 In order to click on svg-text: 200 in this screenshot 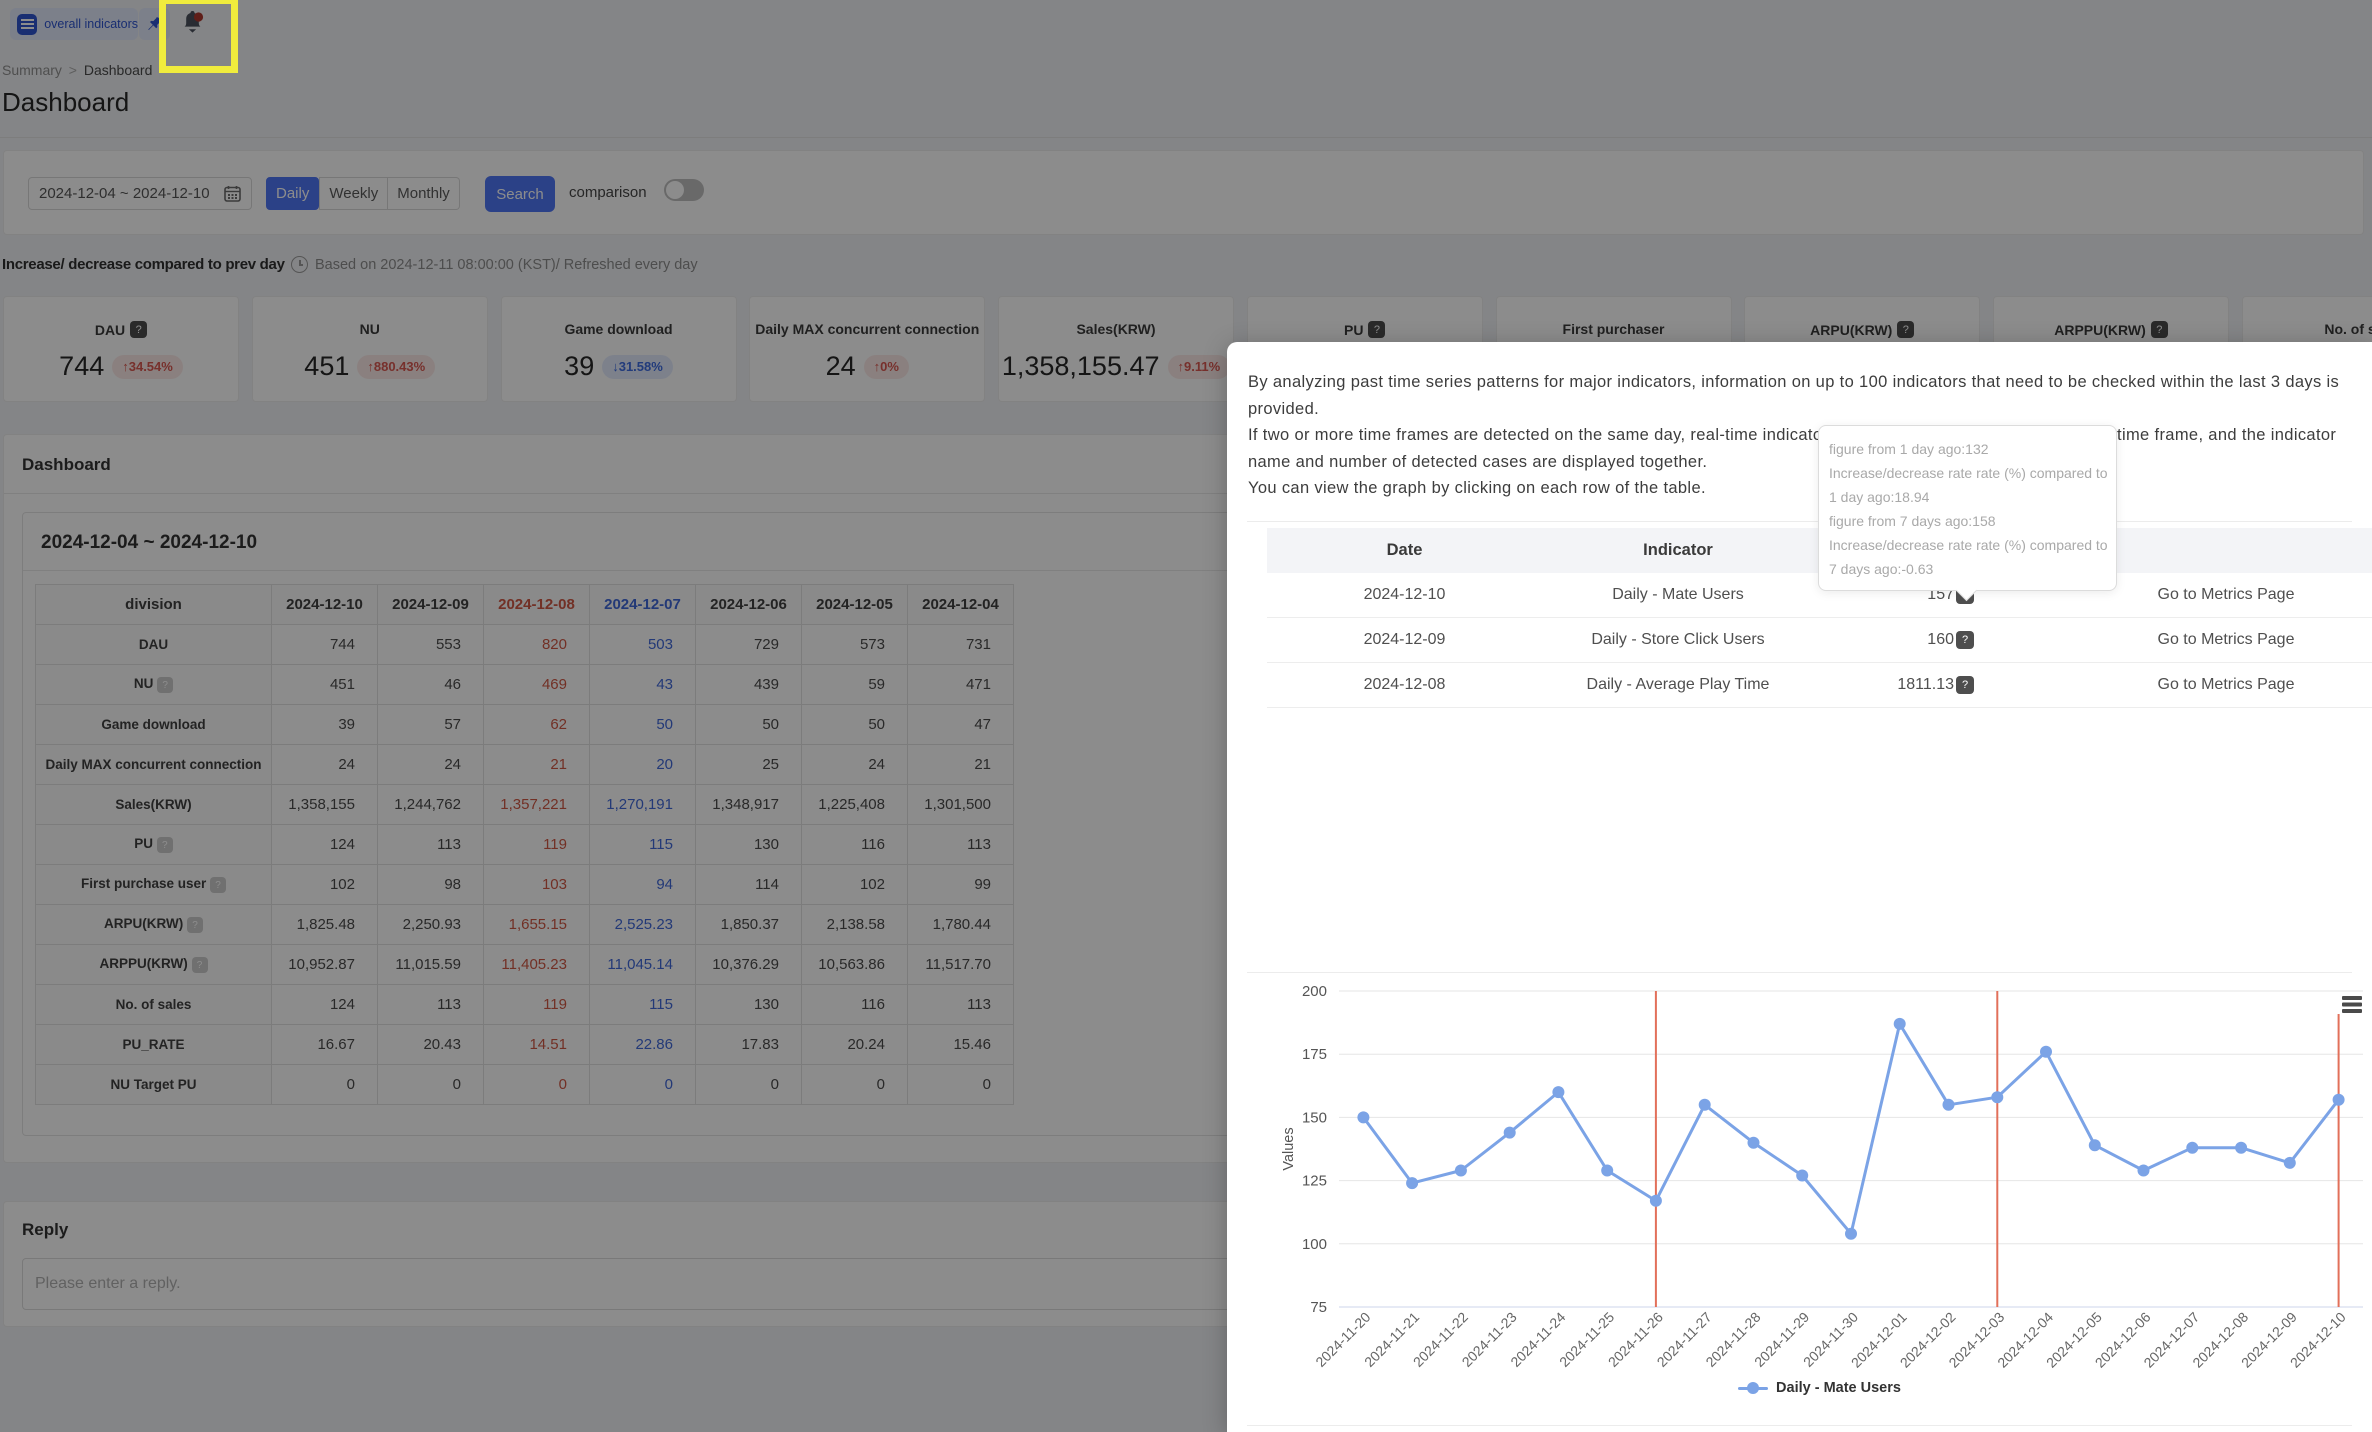, I will do `click(1314, 991)`.